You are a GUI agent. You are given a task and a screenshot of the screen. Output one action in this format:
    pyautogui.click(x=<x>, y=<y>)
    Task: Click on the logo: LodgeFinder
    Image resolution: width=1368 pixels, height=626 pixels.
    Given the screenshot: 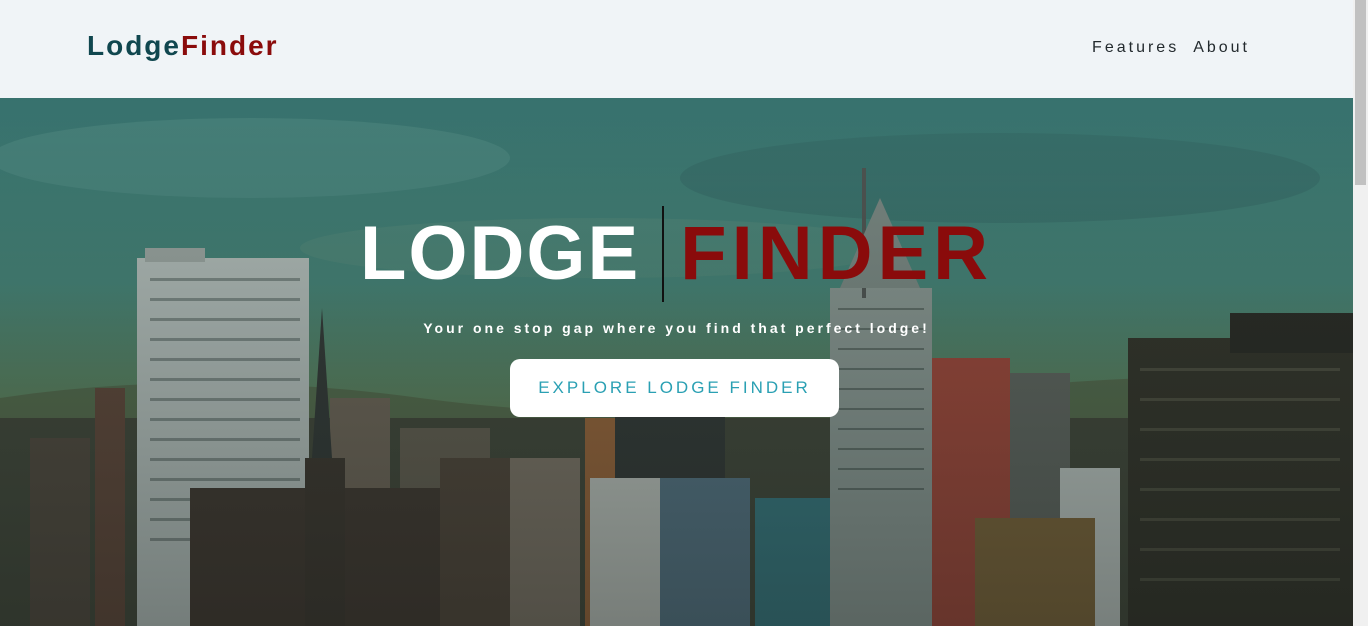 What is the action you would take?
    pyautogui.click(x=183, y=46)
    